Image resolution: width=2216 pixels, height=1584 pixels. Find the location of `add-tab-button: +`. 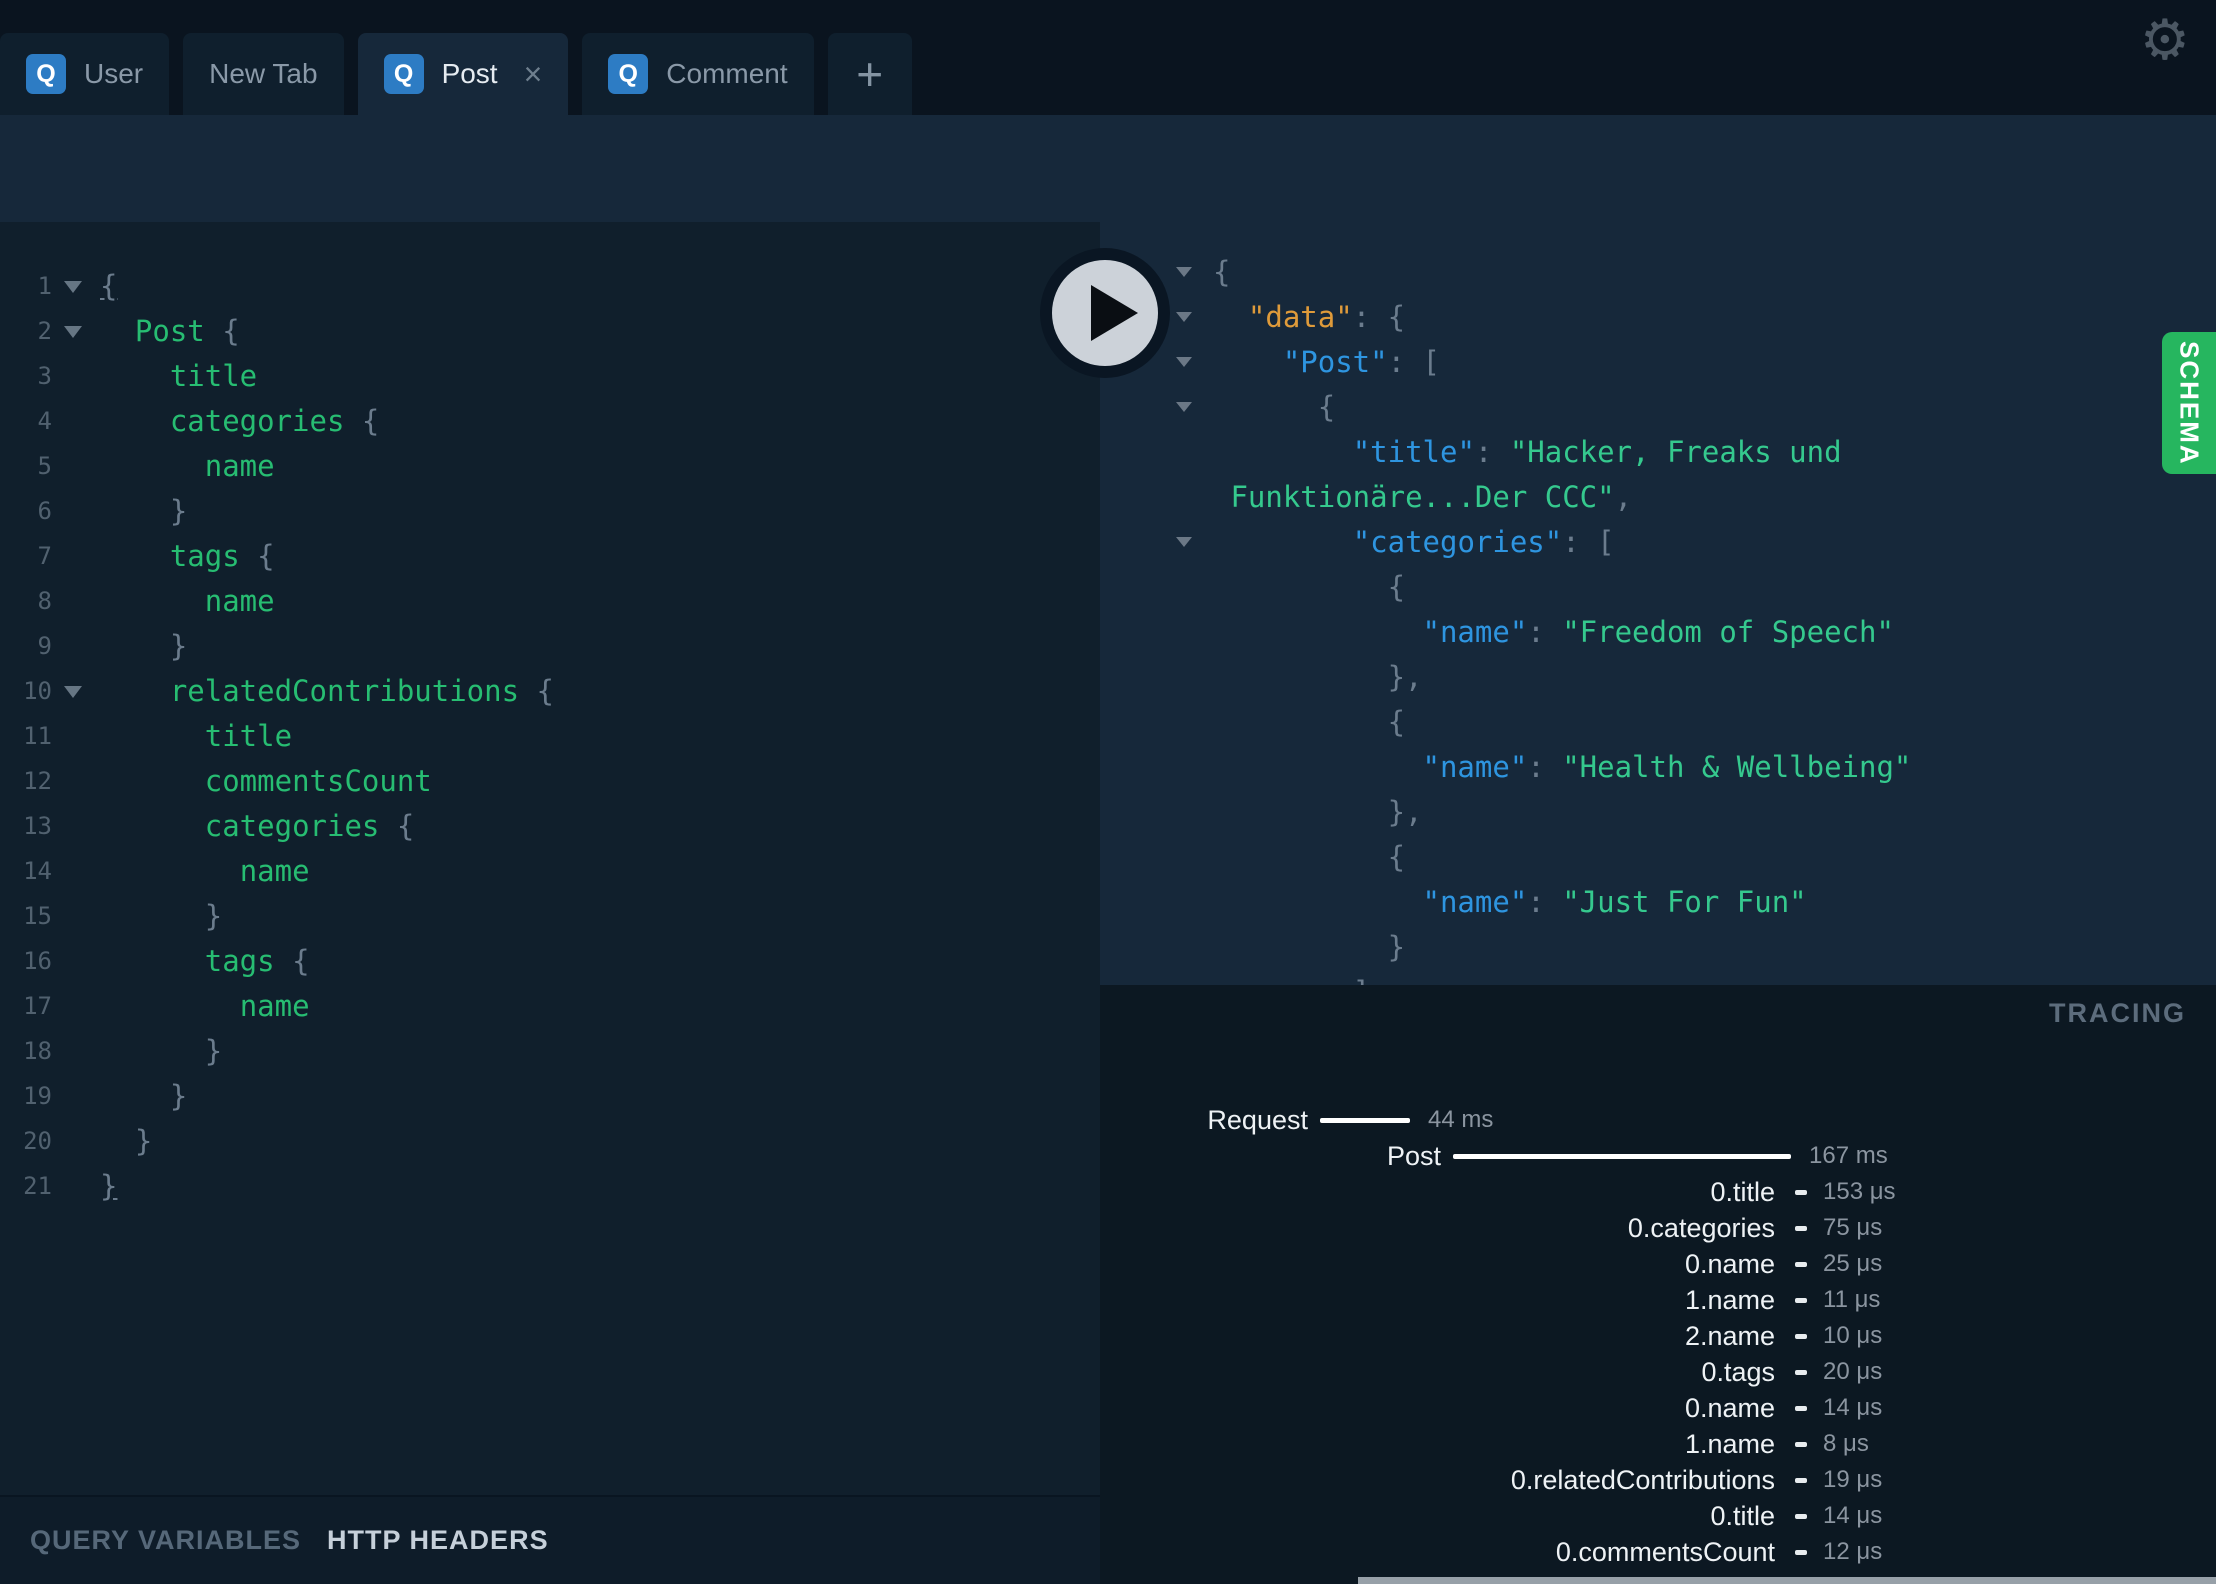

add-tab-button: + is located at coordinates (869, 74).